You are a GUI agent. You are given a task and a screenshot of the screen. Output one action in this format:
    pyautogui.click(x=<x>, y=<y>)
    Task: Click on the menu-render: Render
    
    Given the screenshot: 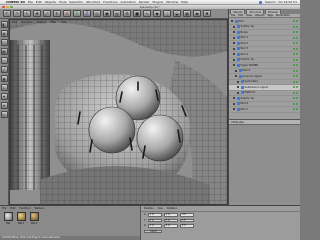 What is the action you would take?
    pyautogui.click(x=144, y=2)
    